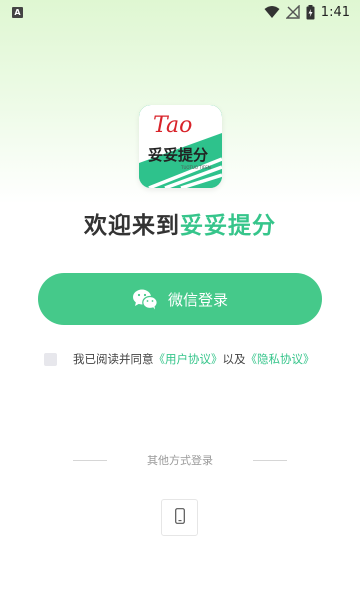  I want to click on notification-icon: A, so click(17, 12).